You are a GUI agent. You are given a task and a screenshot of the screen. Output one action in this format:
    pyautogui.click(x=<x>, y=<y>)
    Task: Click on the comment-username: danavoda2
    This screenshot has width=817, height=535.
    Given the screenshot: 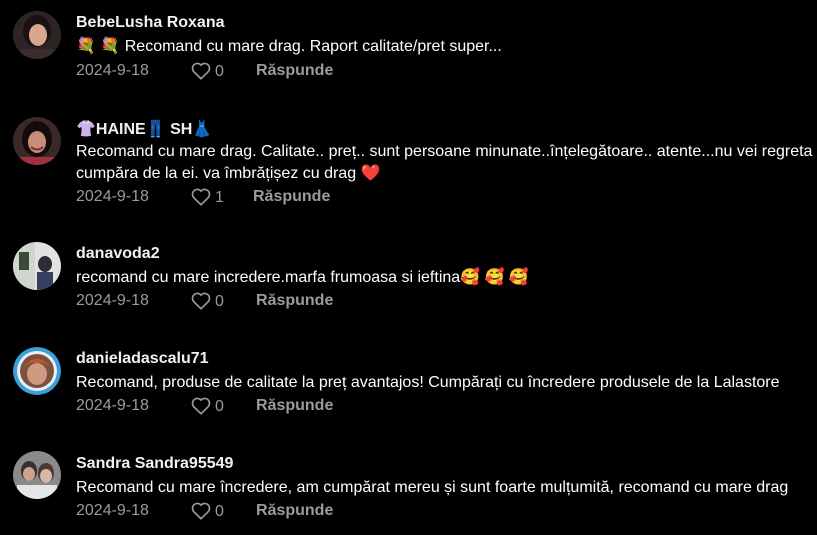 What is the action you would take?
    pyautogui.click(x=118, y=254)
    